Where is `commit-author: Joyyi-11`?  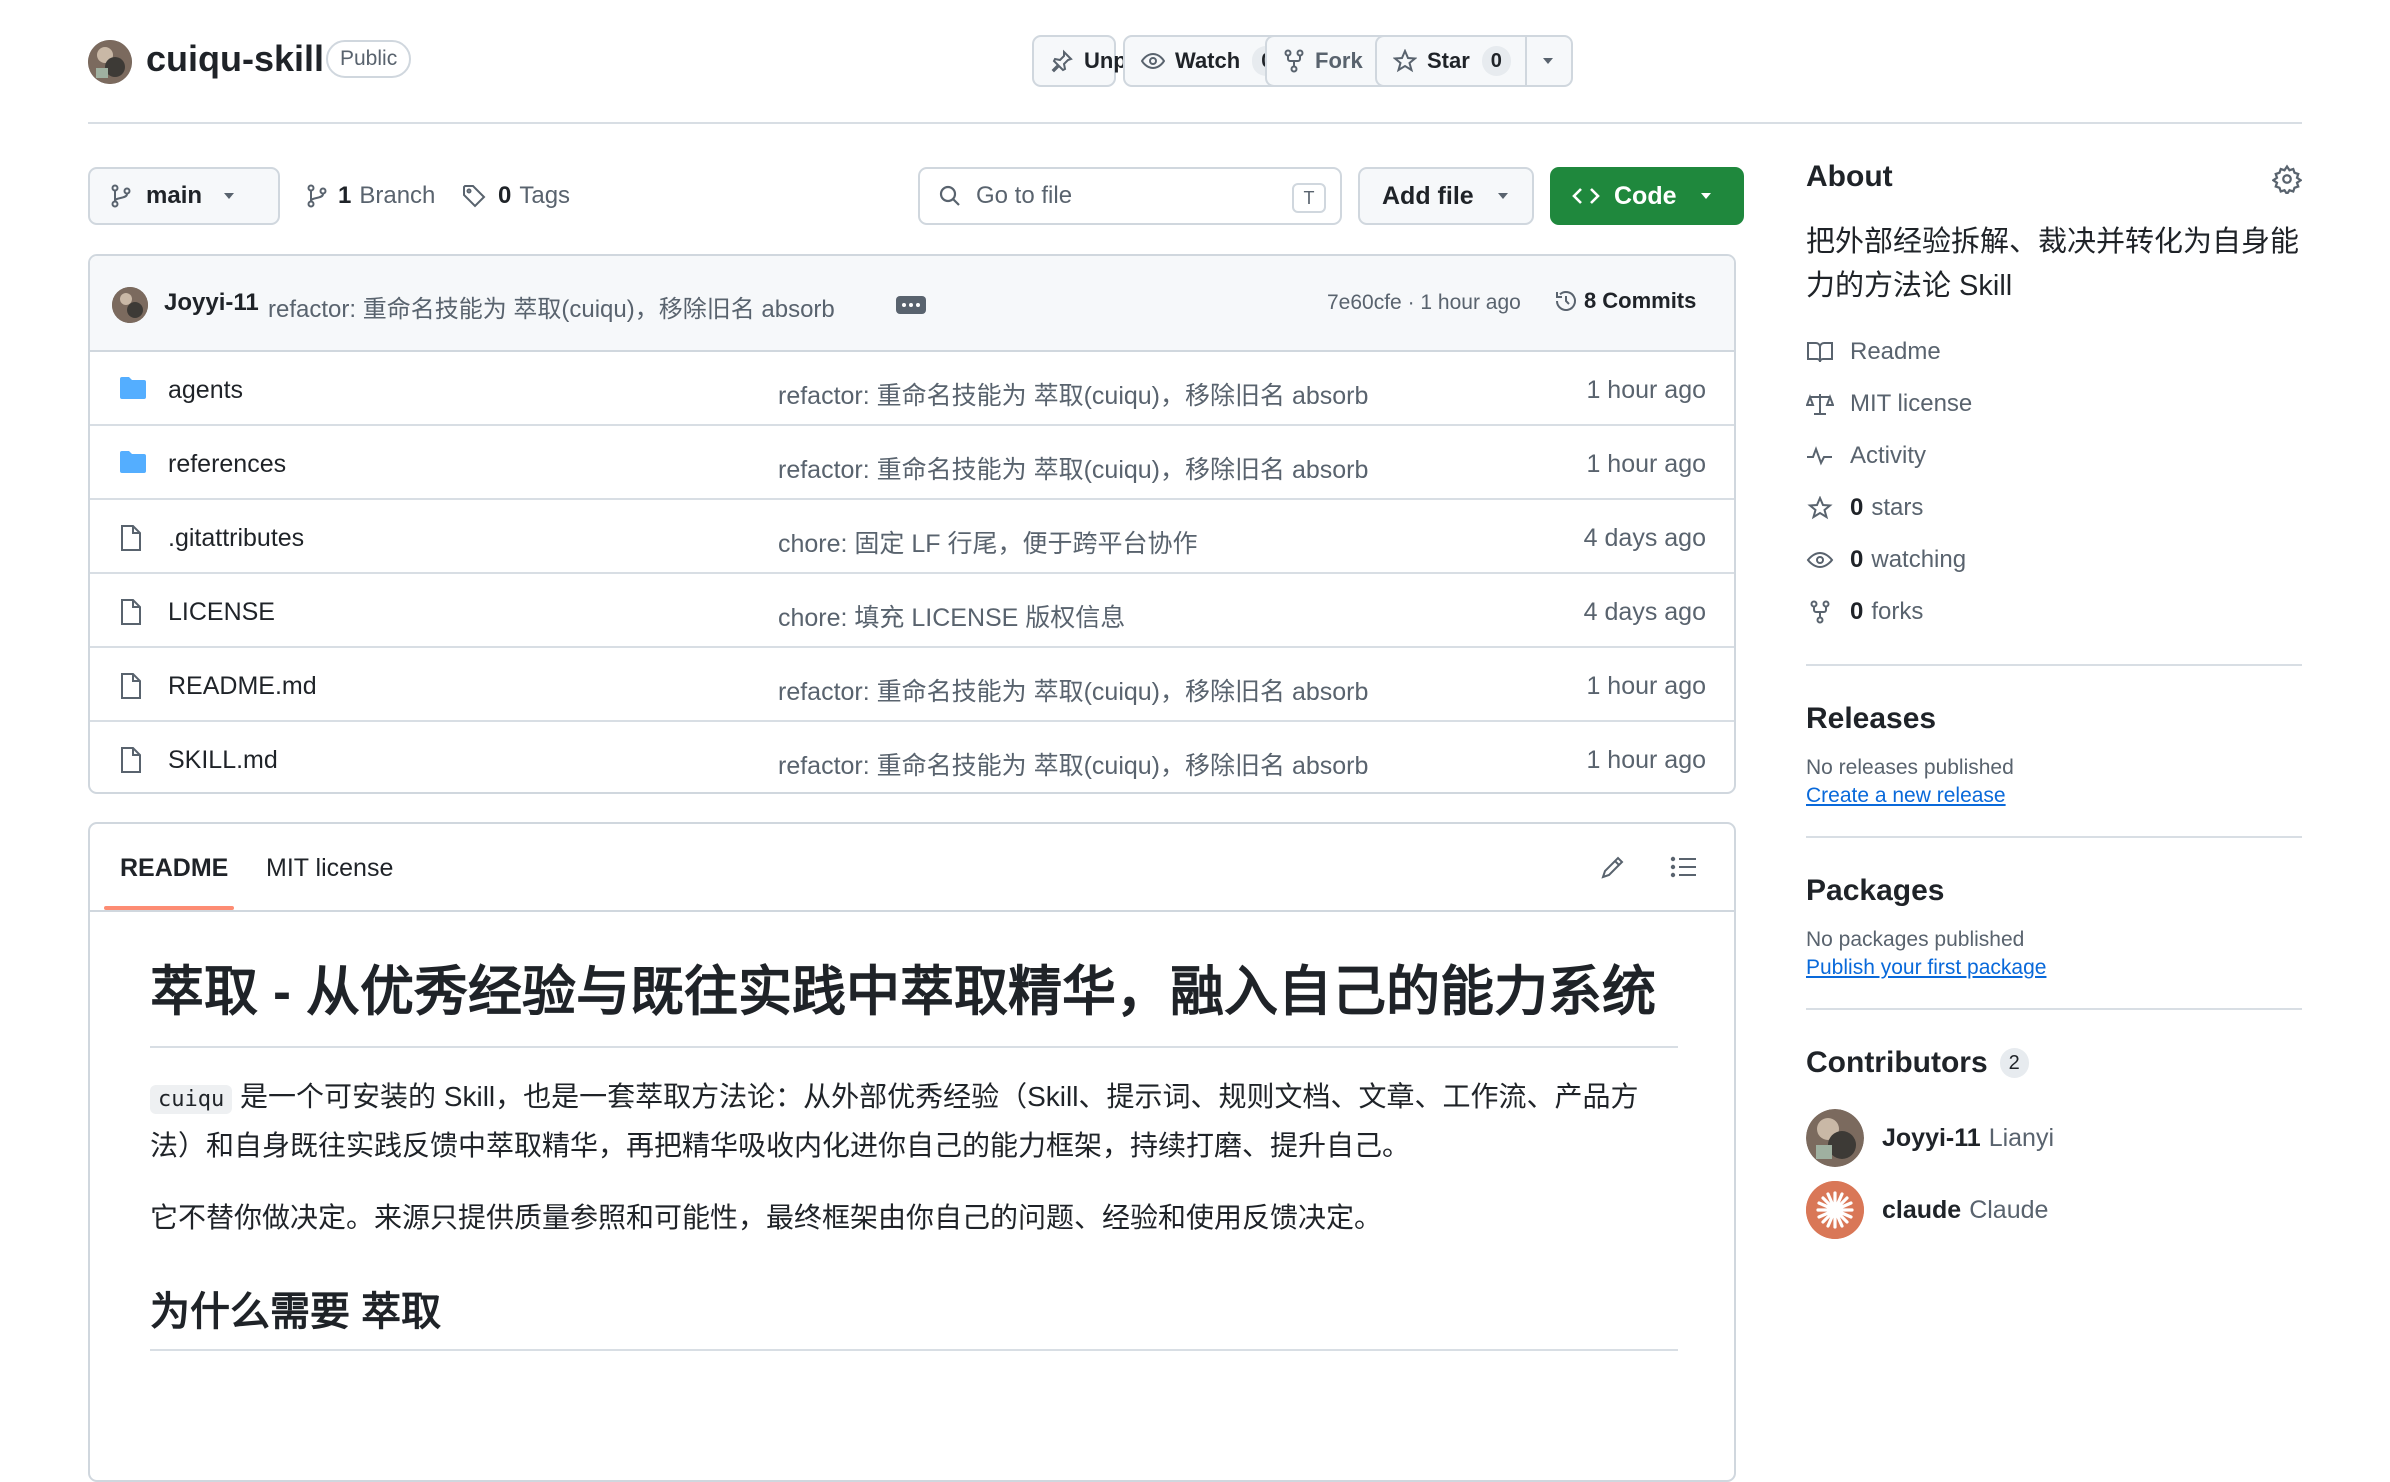
commit-author: Joyyi-11 is located at coordinates (211, 303).